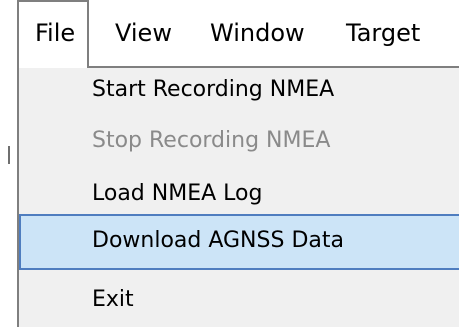 This screenshot has width=459, height=327. What do you see at coordinates (240, 92) in the screenshot?
I see `menu-item-start-recording-nmea: Start Recording NMEA` at bounding box center [240, 92].